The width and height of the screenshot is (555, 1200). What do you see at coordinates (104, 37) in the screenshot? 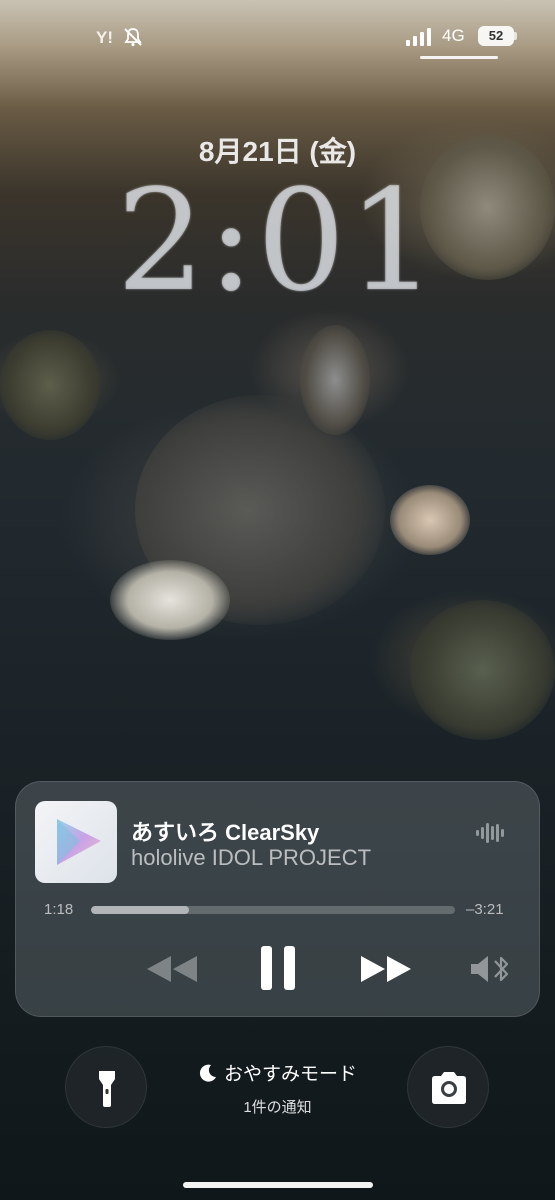
I see `carrier-label: Y!` at bounding box center [104, 37].